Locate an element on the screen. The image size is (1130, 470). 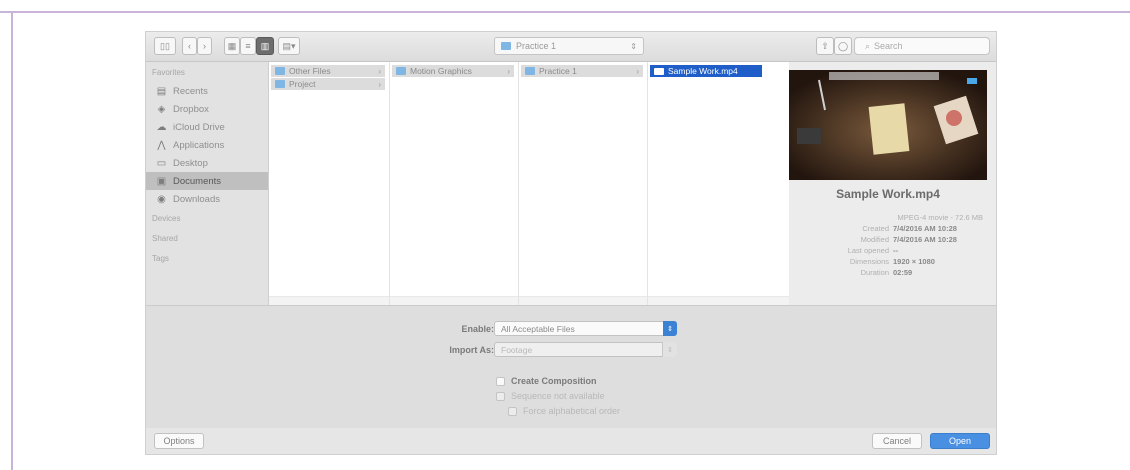
column-1: Other Files › Project › is located at coordinates (329, 183).